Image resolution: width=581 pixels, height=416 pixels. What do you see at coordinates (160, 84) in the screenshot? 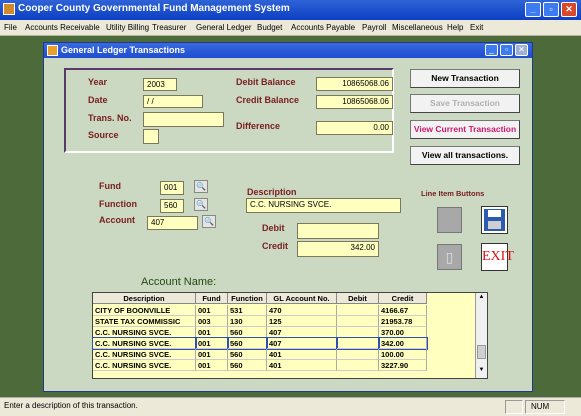
I see `year-field: 2003` at bounding box center [160, 84].